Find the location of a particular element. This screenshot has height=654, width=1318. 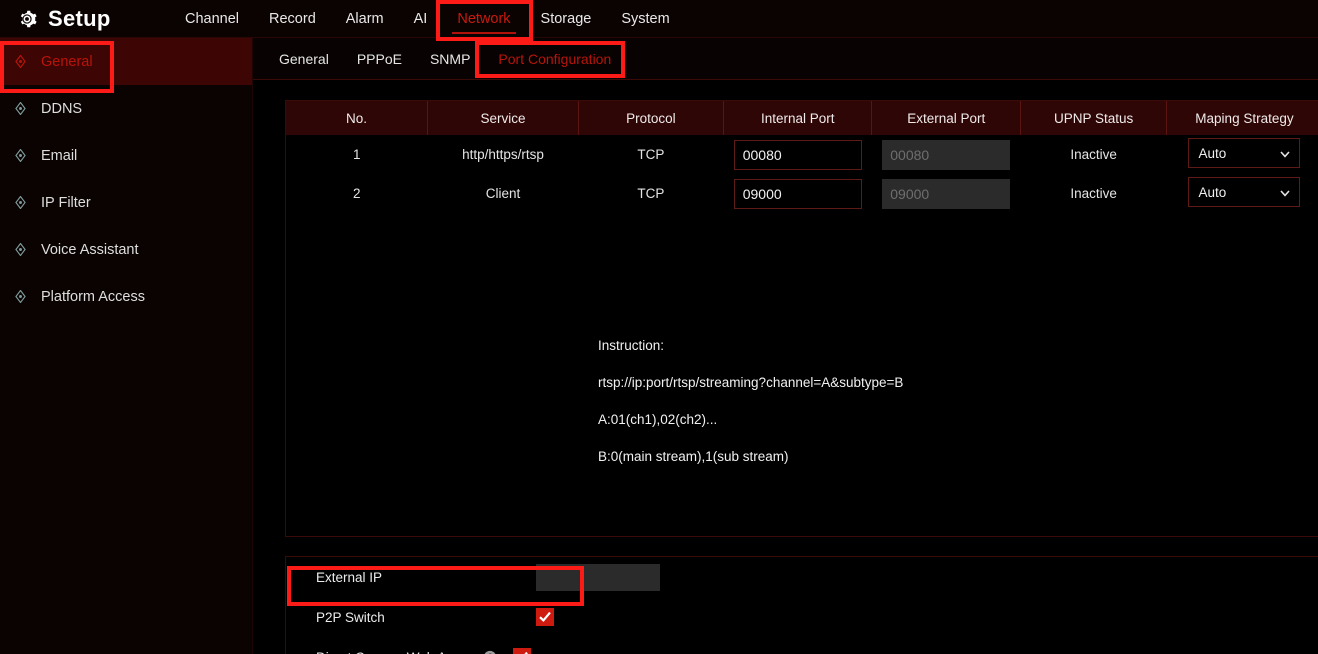

sidebar-item-label: Voice Assistant is located at coordinates (90, 249).